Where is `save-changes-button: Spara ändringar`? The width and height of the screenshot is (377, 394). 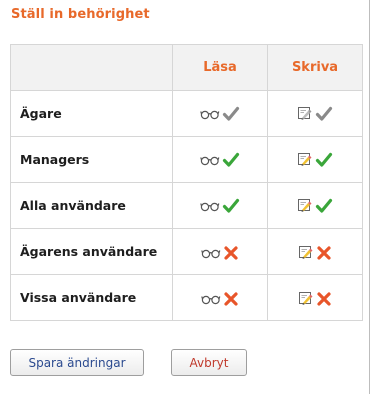
save-changes-button: Spara ändringar is located at coordinates (77, 362).